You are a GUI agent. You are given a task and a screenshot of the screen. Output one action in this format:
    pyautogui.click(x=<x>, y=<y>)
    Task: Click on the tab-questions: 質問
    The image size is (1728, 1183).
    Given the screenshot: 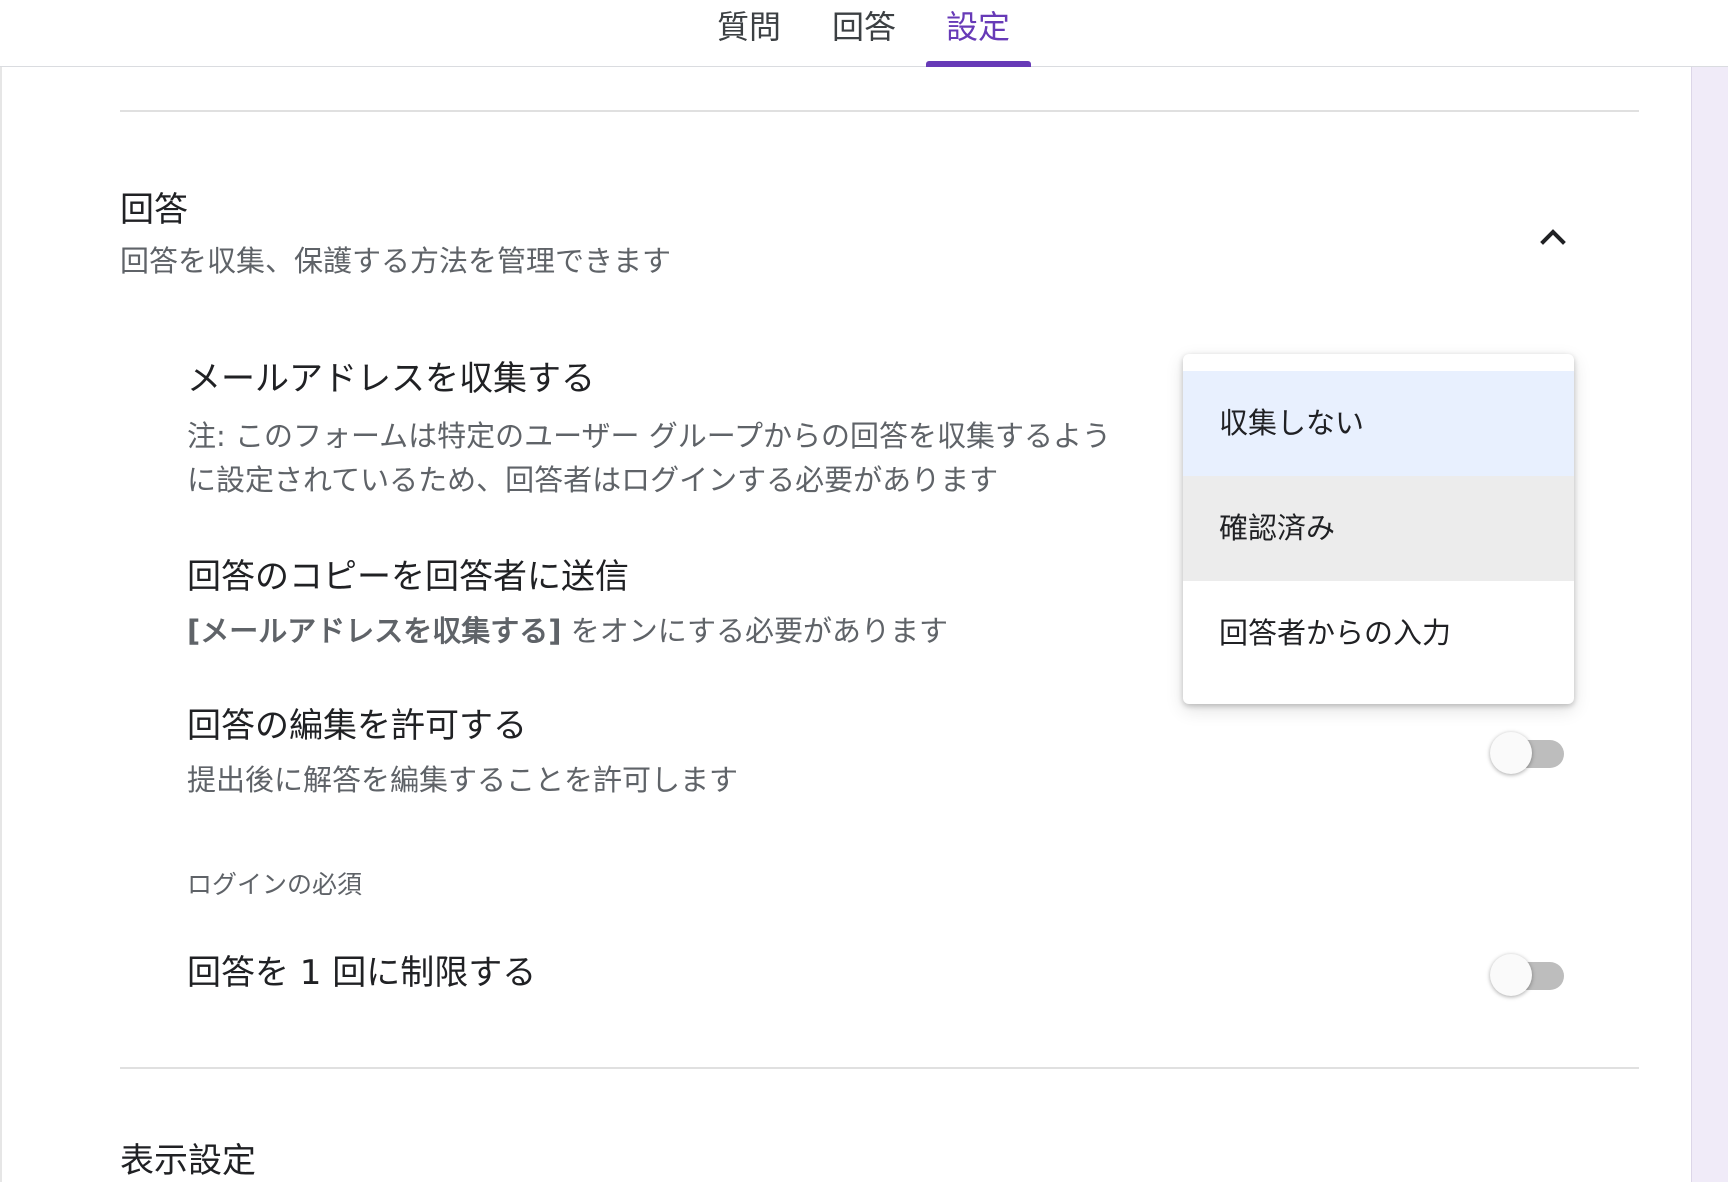 What is the action you would take?
    pyautogui.click(x=749, y=35)
    